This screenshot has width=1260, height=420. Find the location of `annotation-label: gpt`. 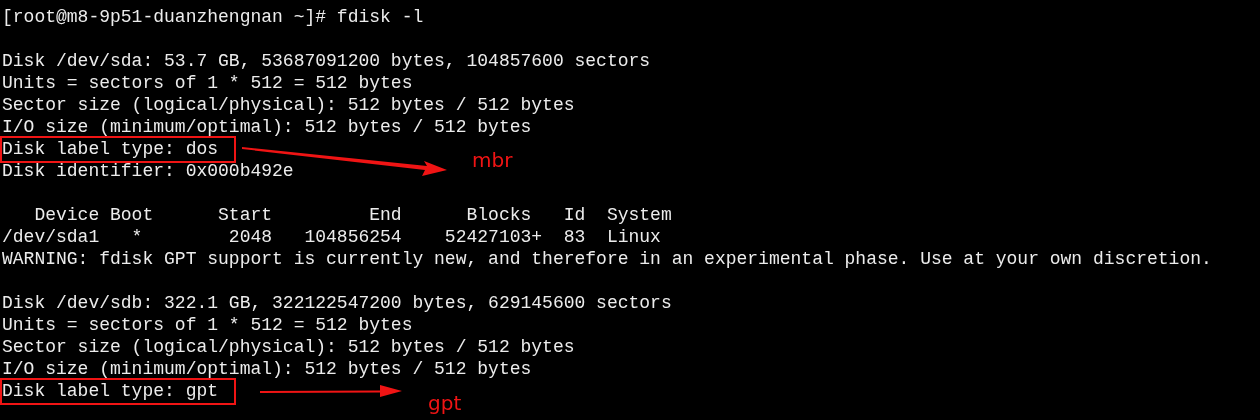

annotation-label: gpt is located at coordinates (445, 403).